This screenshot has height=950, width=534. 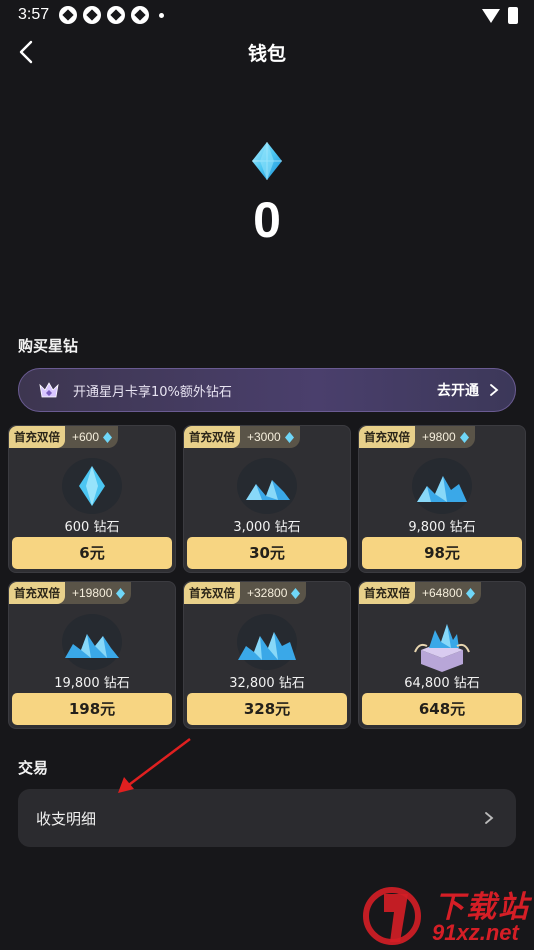 I want to click on badge-bonus: +64800, so click(x=442, y=593).